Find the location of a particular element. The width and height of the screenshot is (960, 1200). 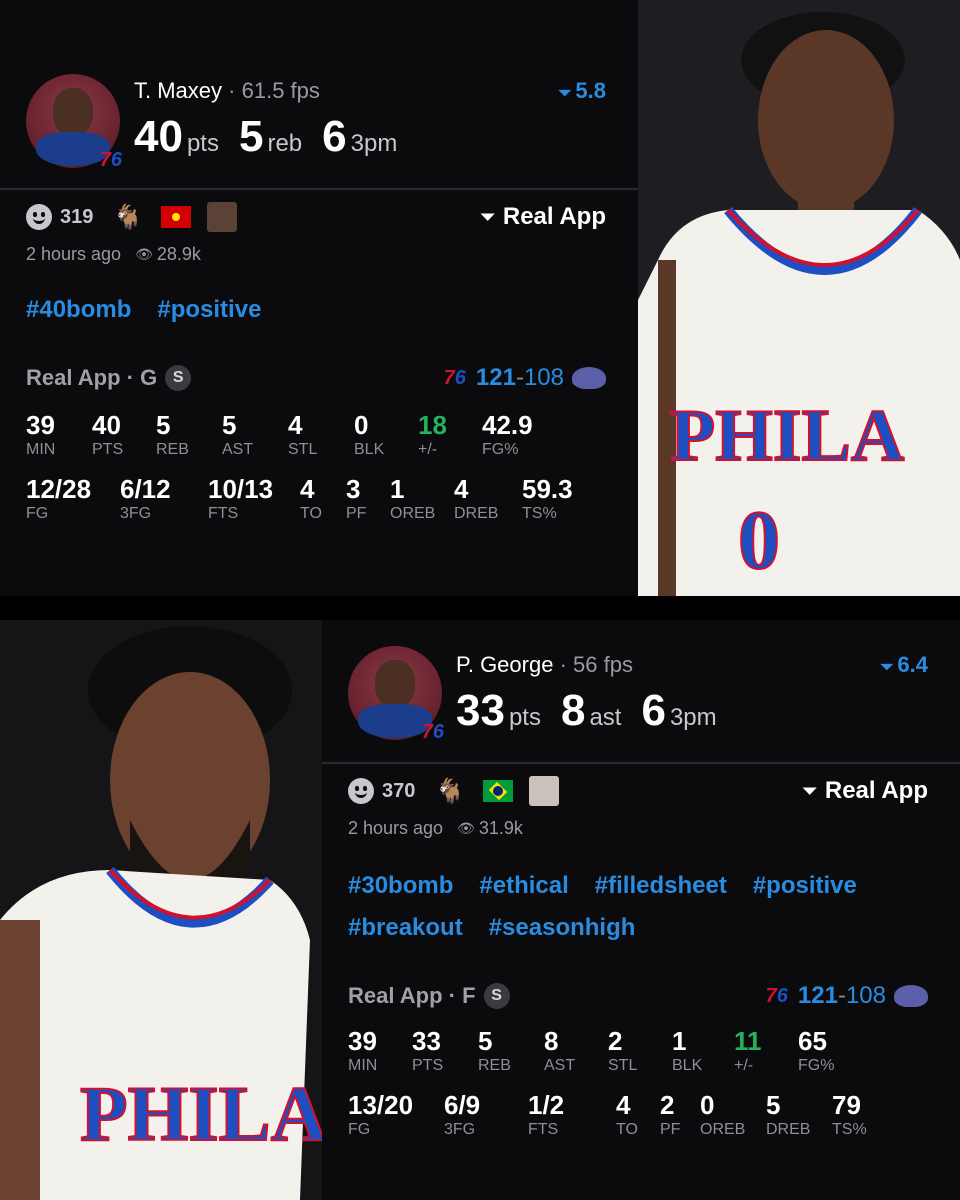

stat-cell: 40 PTS is located at coordinates (108, 434).